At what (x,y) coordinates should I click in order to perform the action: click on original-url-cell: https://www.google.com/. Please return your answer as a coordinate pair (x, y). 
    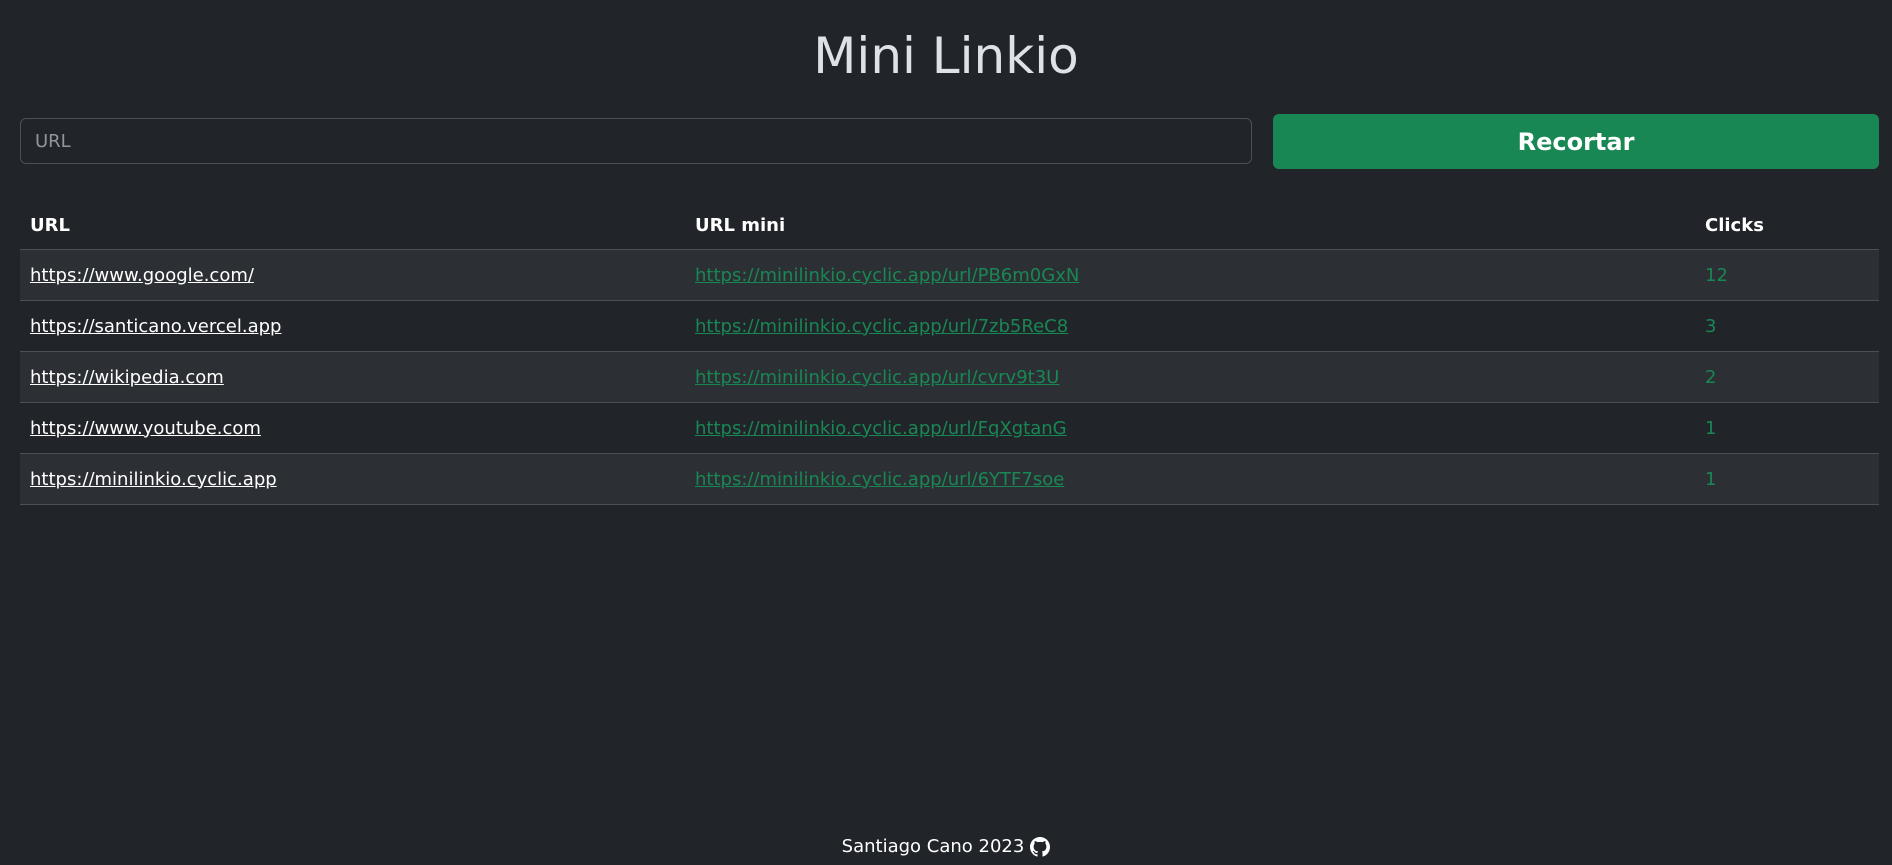
    Looking at the image, I should click on (352, 275).